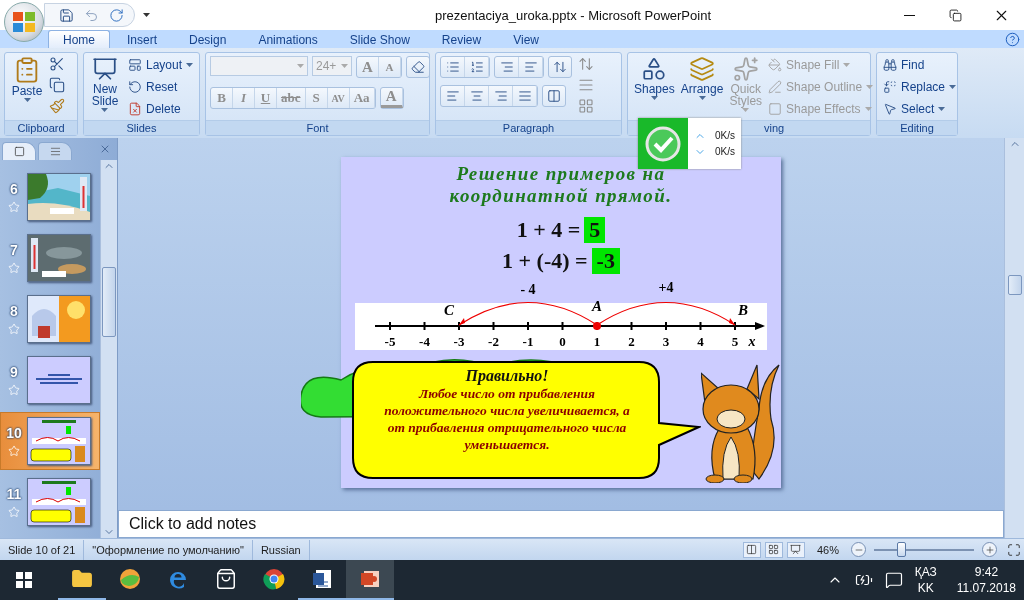 This screenshot has height=600, width=1024. Describe the element at coordinates (528, 127) in the screenshot. I see `group-label: Paragraph` at that location.